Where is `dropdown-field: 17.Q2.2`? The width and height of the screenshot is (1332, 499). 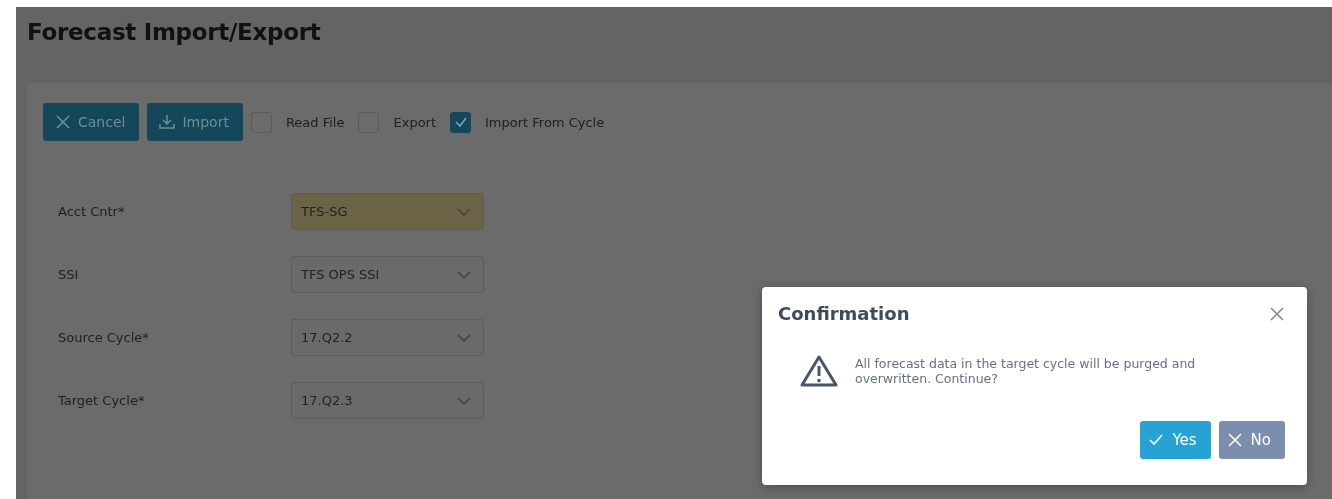 dropdown-field: 17.Q2.2 is located at coordinates (387, 337).